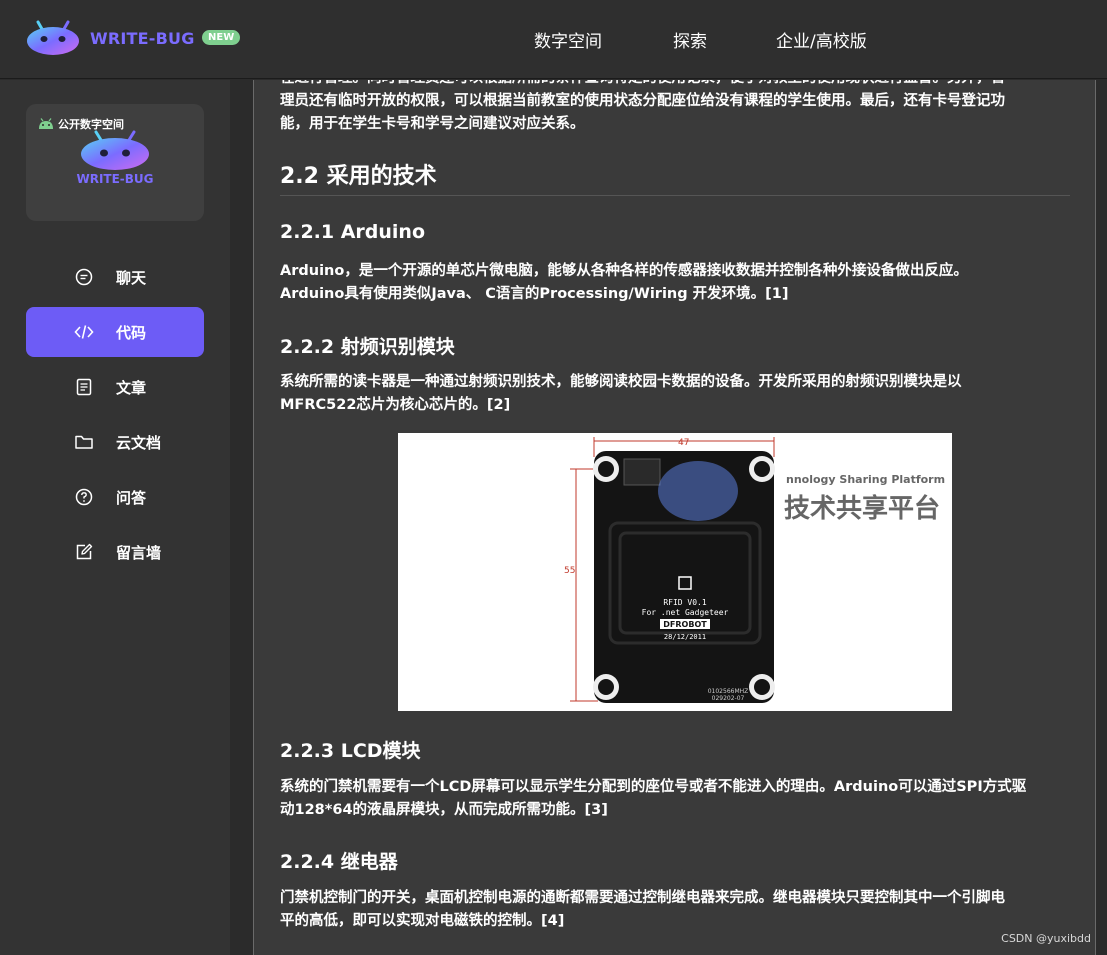 The width and height of the screenshot is (1107, 955). I want to click on top-bar: WRITE-BUG NEW 数字空间 探索 企业/高校版, so click(553, 39).